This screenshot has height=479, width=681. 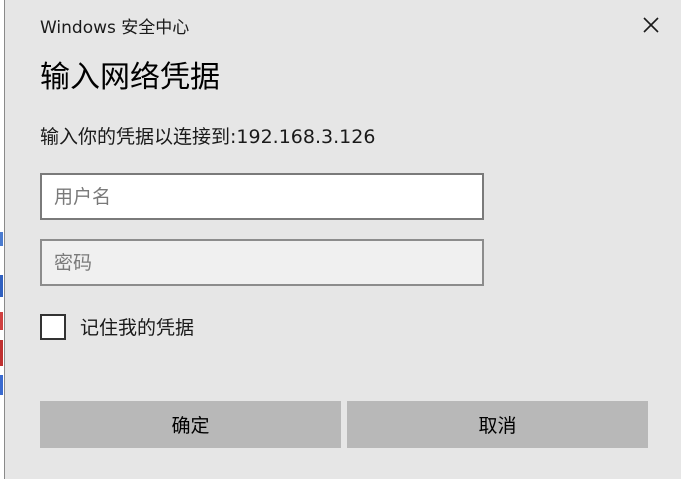 What do you see at coordinates (130, 77) in the screenshot?
I see `dialog-heading: 输入网络凭据` at bounding box center [130, 77].